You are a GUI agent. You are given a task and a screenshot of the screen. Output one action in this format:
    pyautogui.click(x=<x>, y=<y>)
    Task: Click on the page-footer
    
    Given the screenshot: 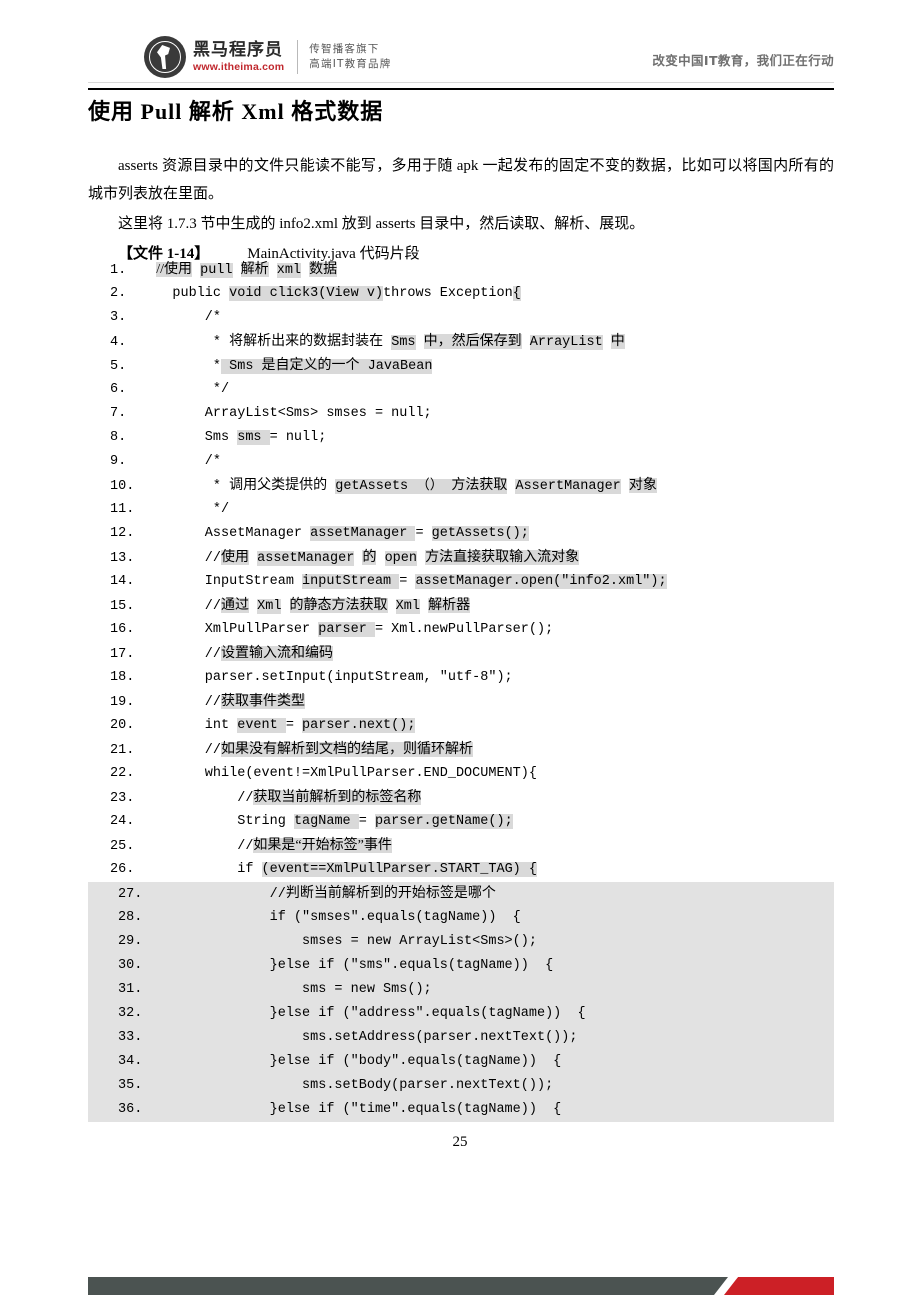 What is the action you would take?
    pyautogui.click(x=461, y=1286)
    